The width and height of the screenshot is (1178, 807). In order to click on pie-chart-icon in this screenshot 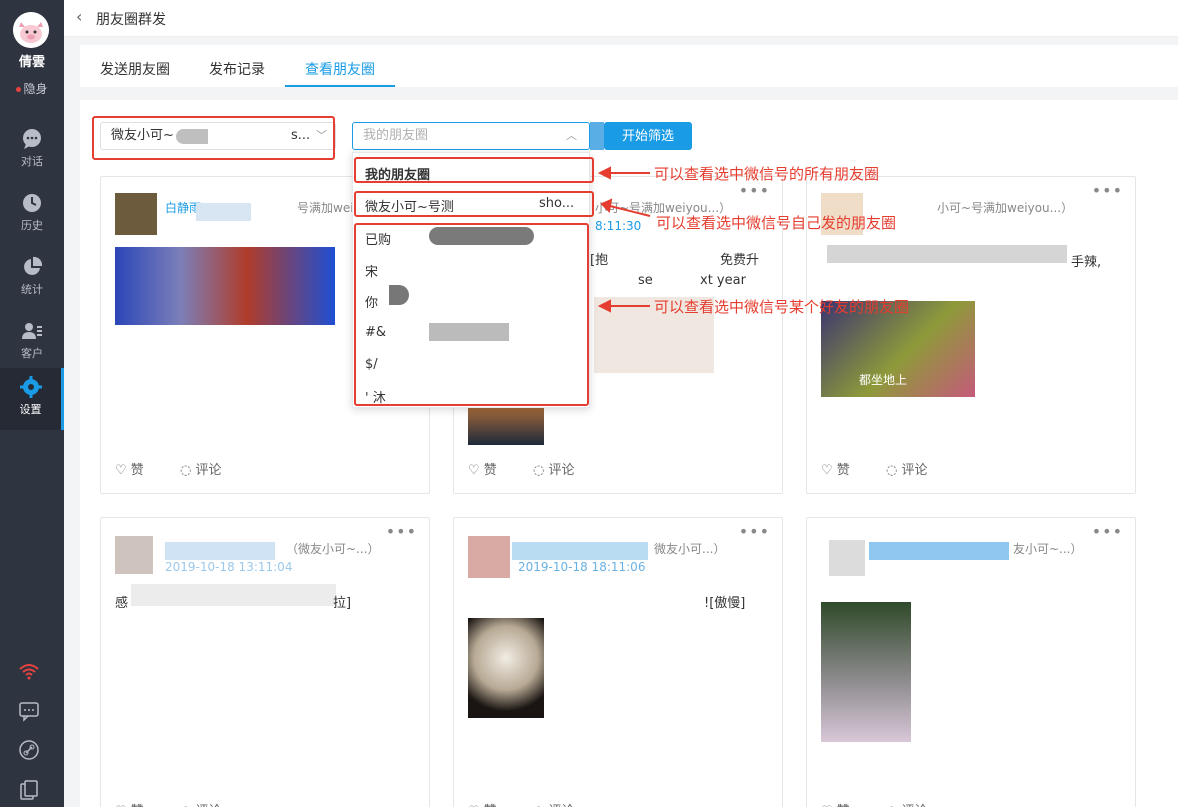, I will do `click(33, 265)`.